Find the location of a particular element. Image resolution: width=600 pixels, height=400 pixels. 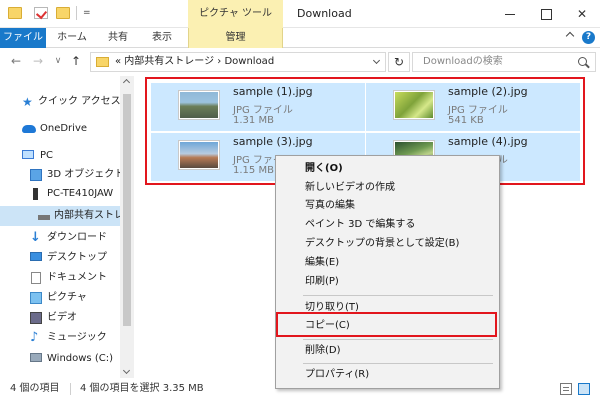

cube-icon is located at coordinates (36, 175).